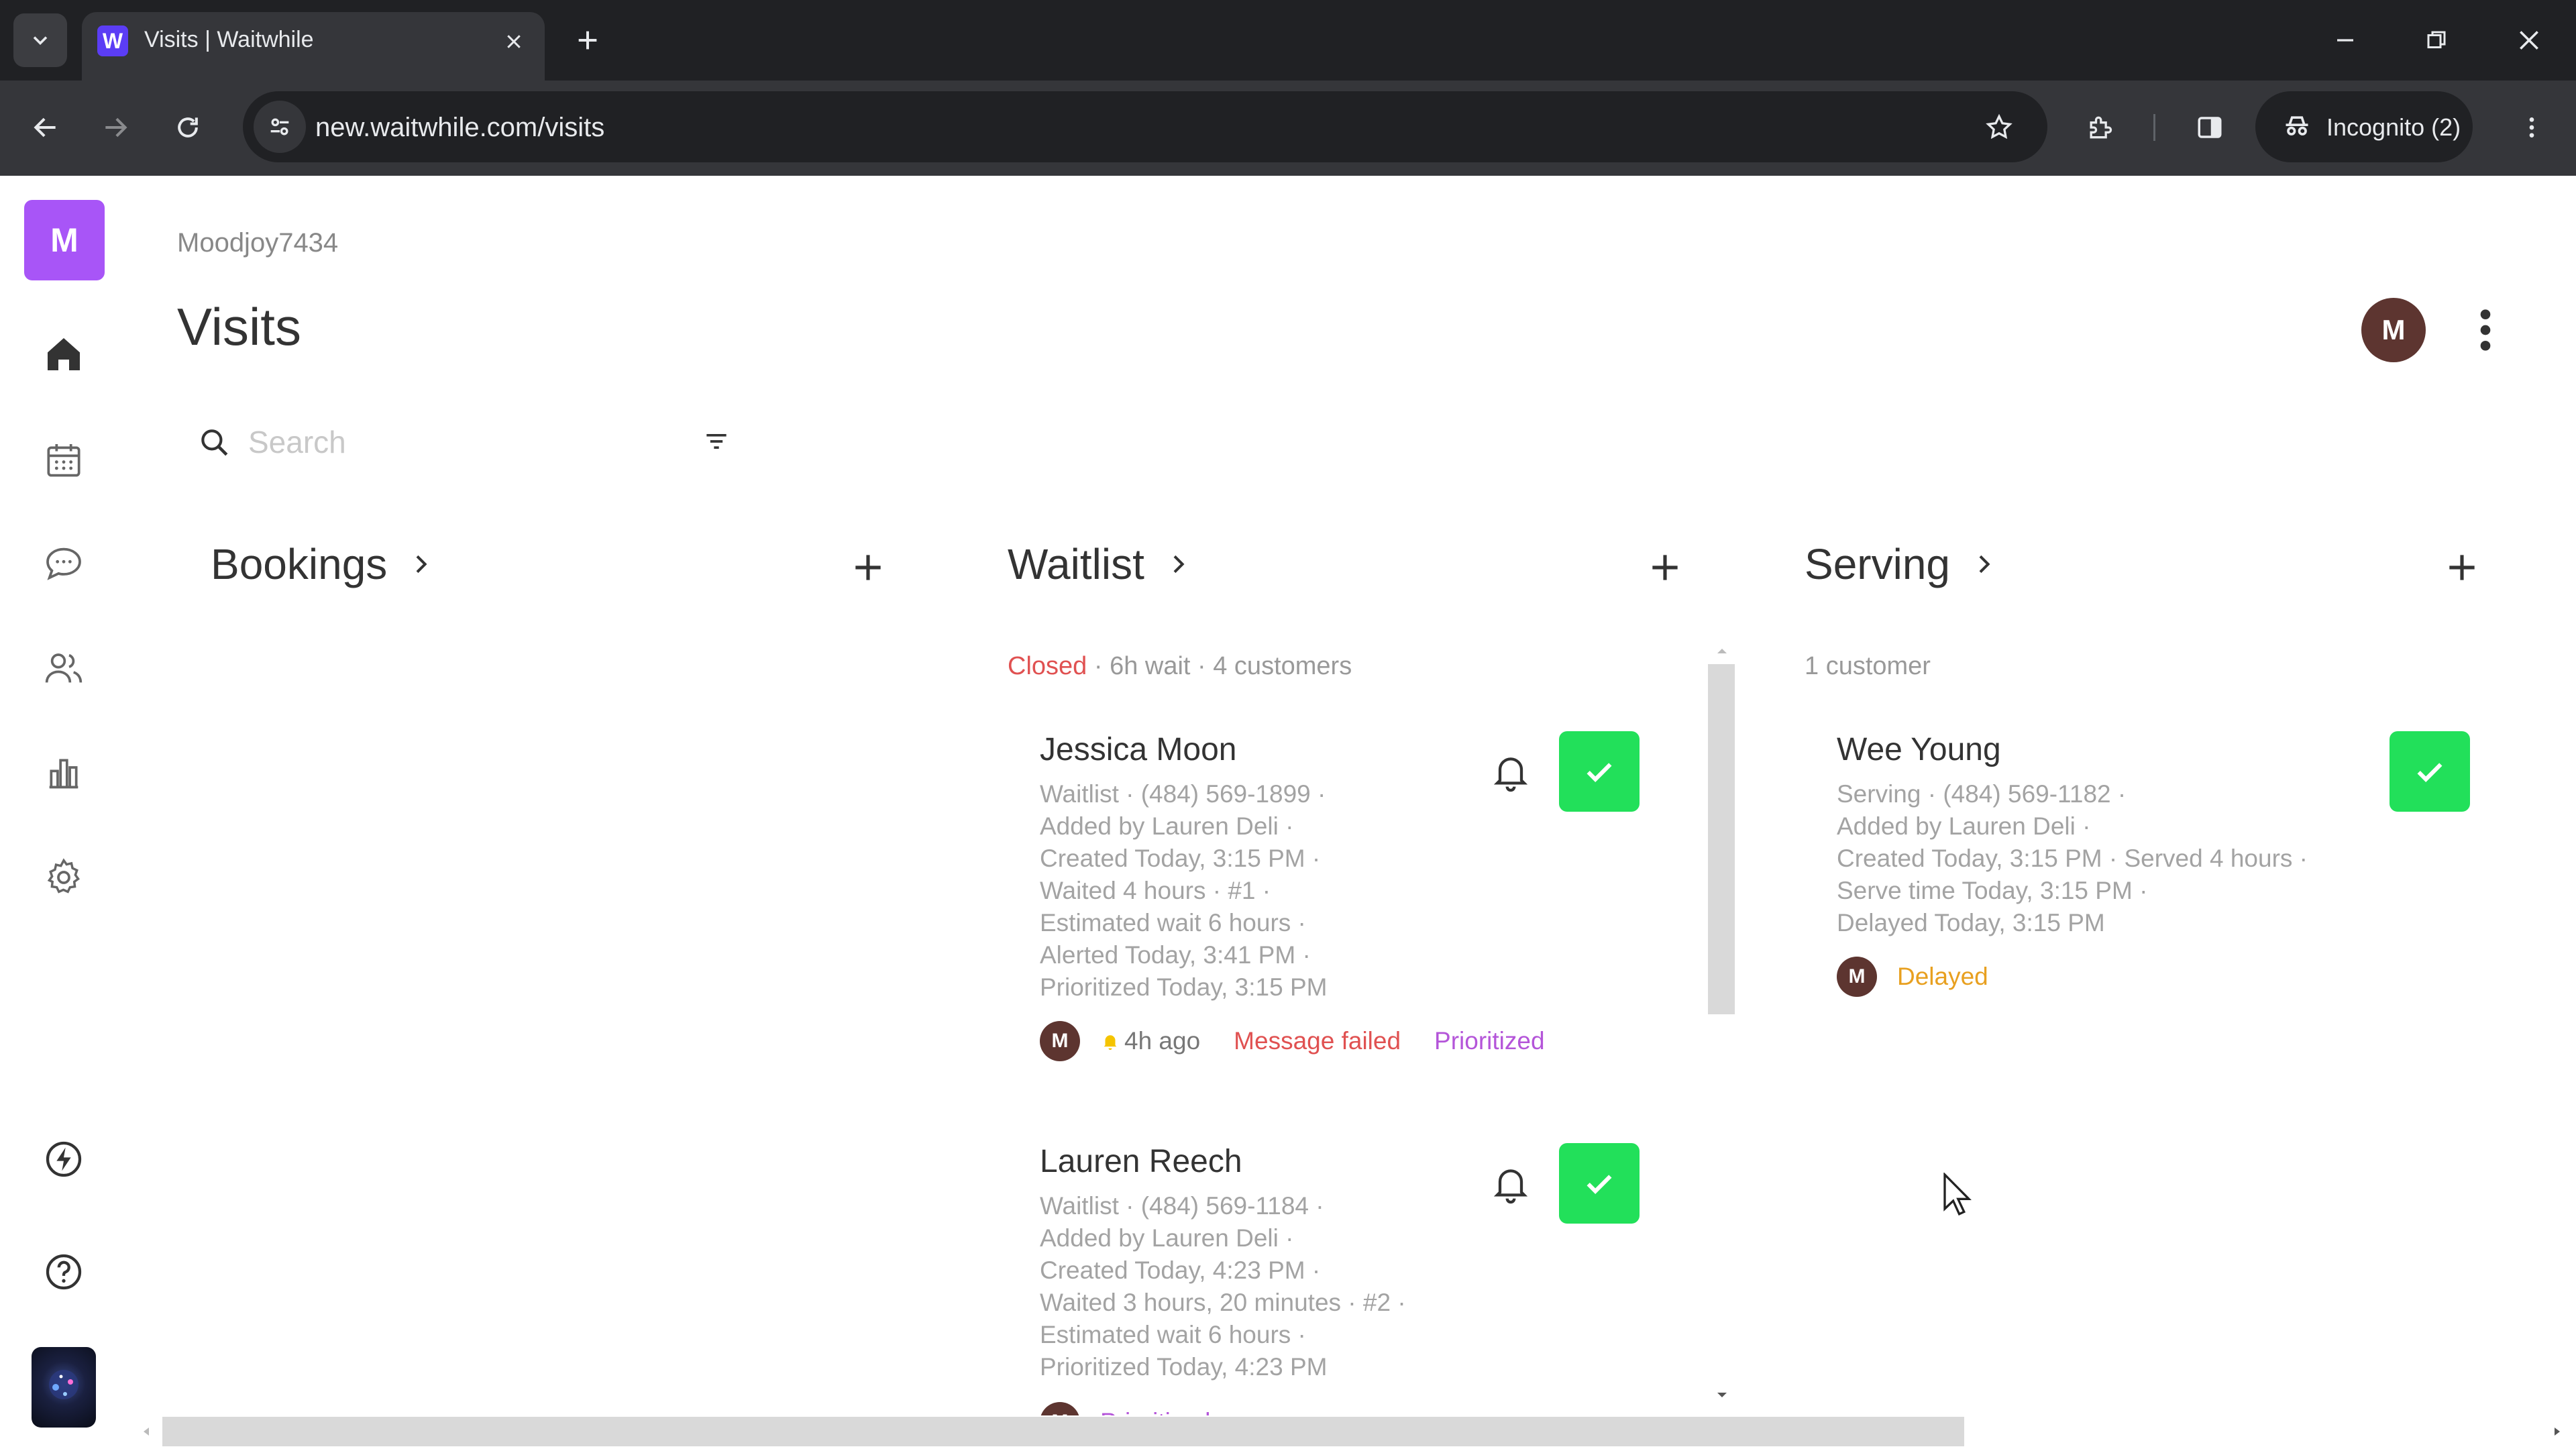 This screenshot has height=1449, width=2576. I want to click on detail-line: Estimated wait 6 hours ·, so click(1173, 922).